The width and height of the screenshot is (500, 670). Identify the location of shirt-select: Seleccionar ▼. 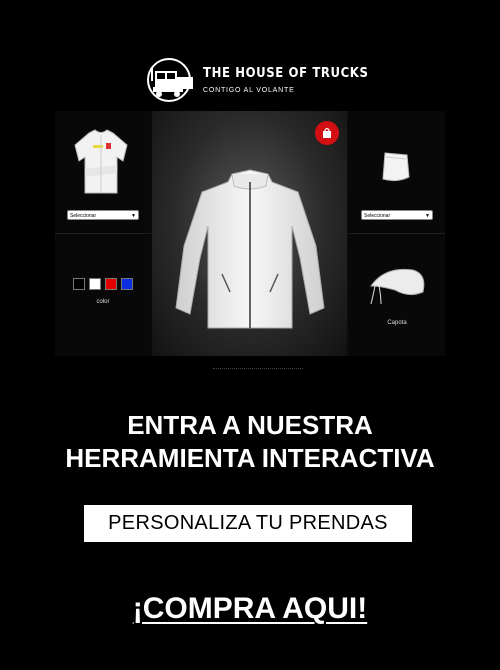
(103, 215).